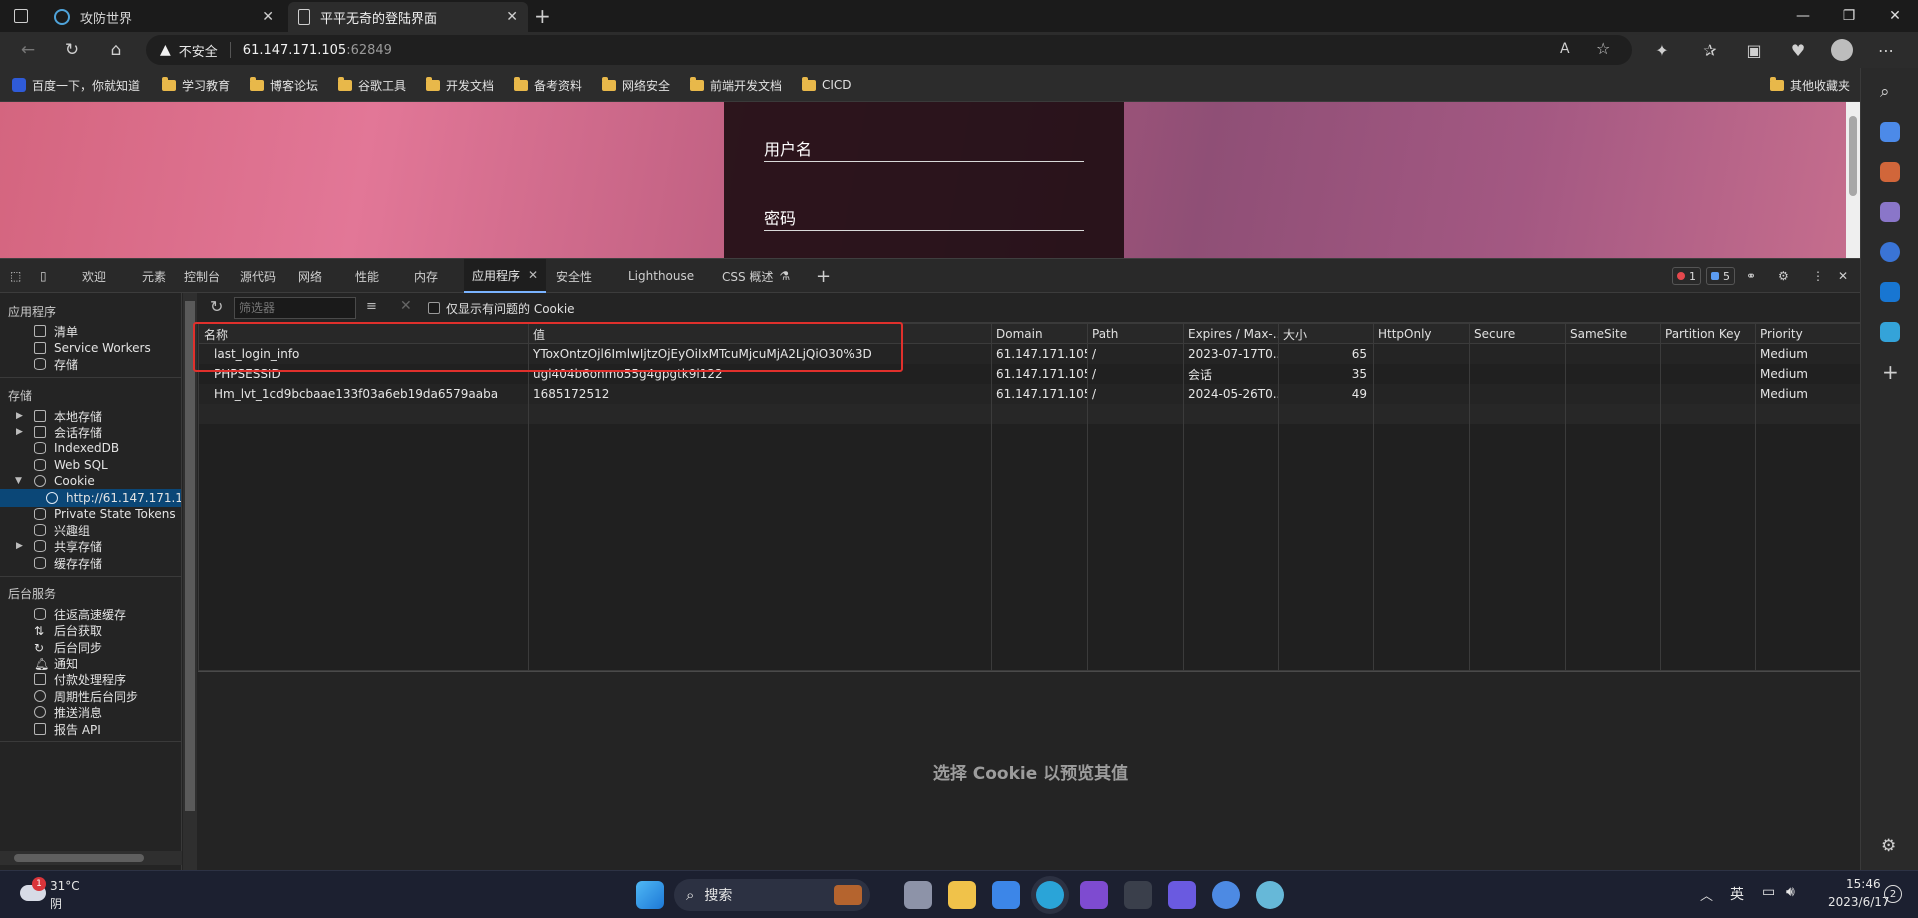 The height and width of the screenshot is (918, 1918). What do you see at coordinates (1662, 50) in the screenshot?
I see `extensions-icon: ✦` at bounding box center [1662, 50].